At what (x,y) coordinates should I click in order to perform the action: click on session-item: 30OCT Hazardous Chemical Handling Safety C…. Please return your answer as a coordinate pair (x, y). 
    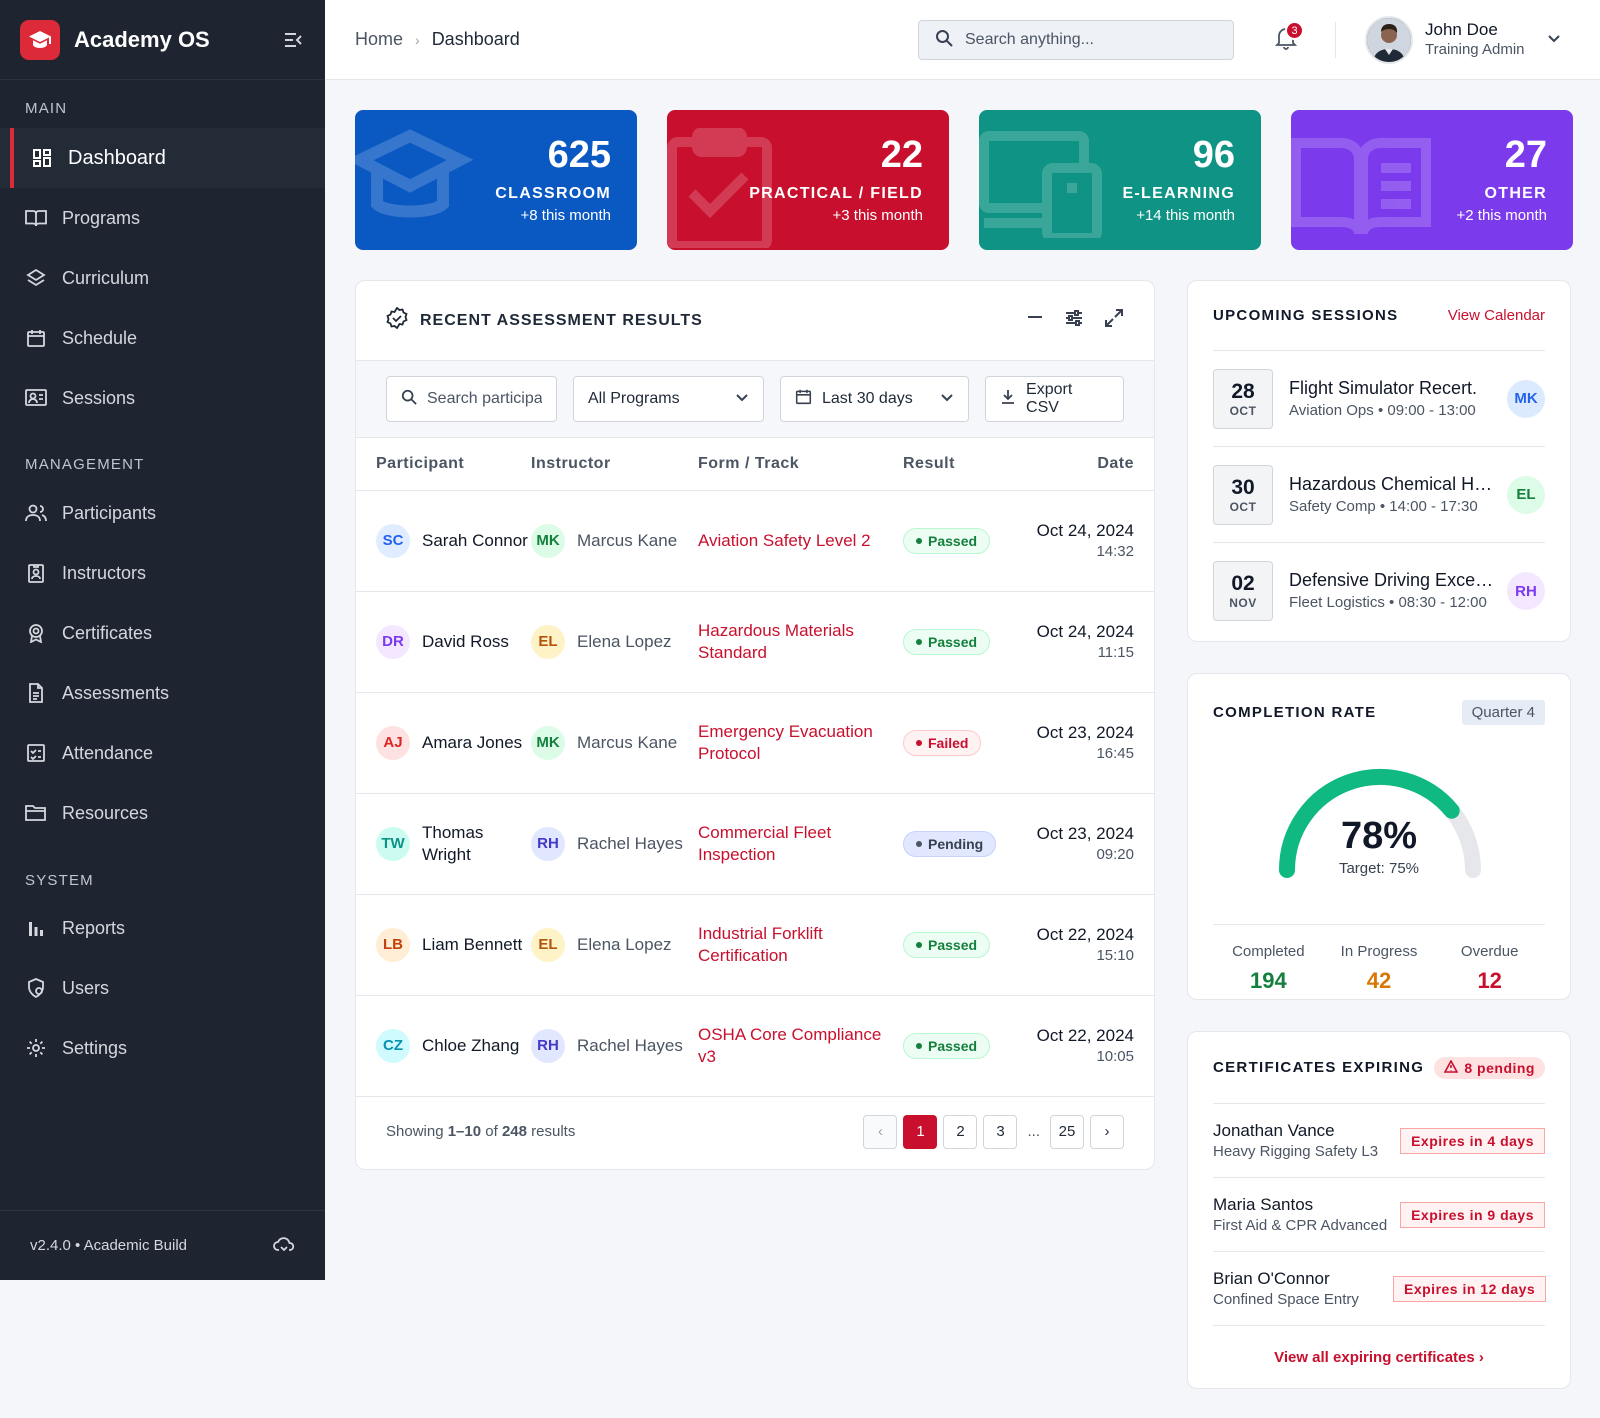
    Looking at the image, I should click on (1379, 495).